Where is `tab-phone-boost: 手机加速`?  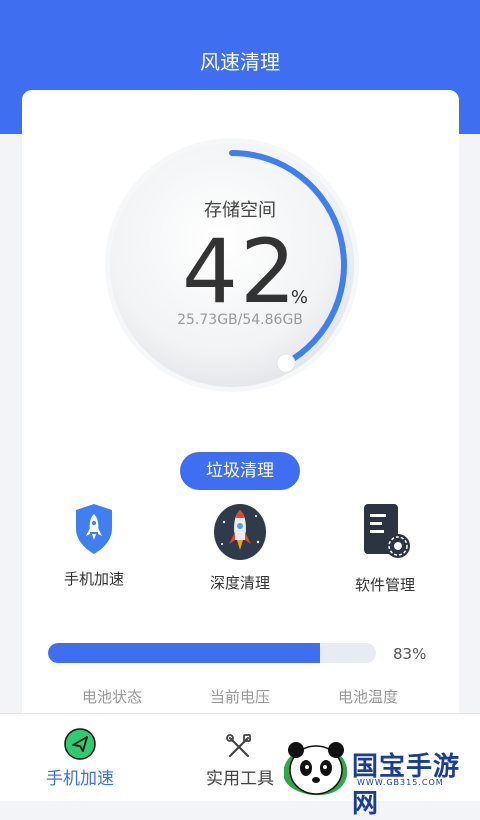
tab-phone-boost: 手机加速 is located at coordinates (80, 757).